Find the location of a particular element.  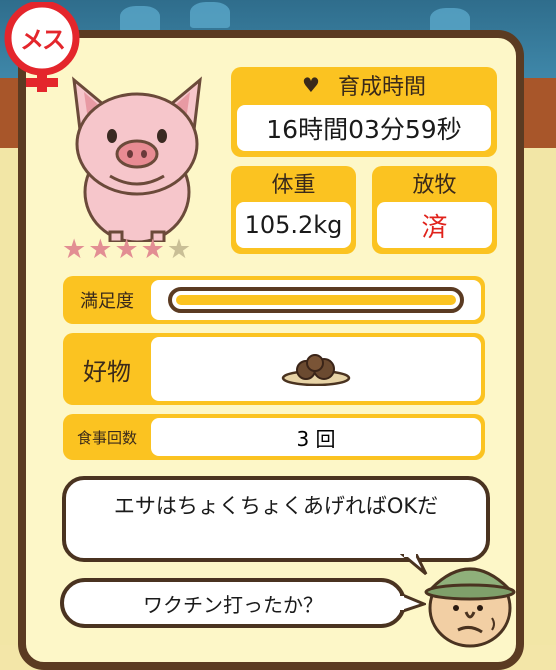

favorite-food-label: 好物 is located at coordinates (107, 371).